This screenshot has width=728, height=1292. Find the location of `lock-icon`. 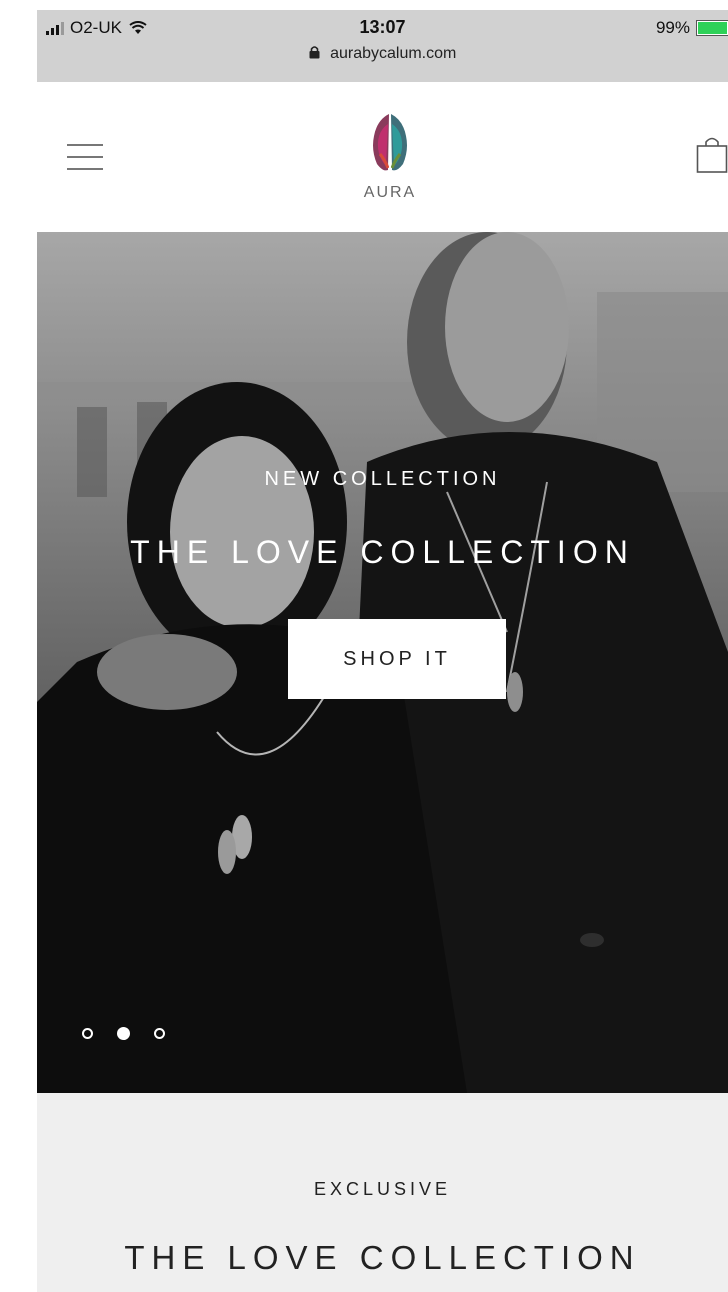

lock-icon is located at coordinates (314, 52).